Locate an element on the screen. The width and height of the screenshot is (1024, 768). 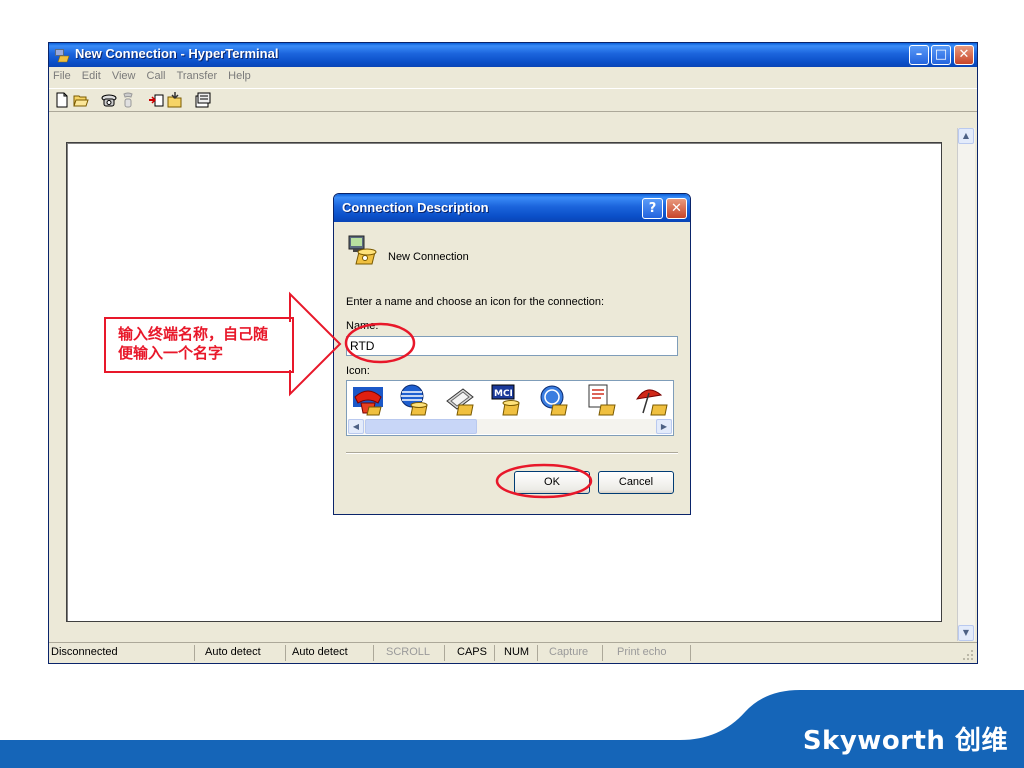
minimize-button: – is located at coordinates (919, 55).